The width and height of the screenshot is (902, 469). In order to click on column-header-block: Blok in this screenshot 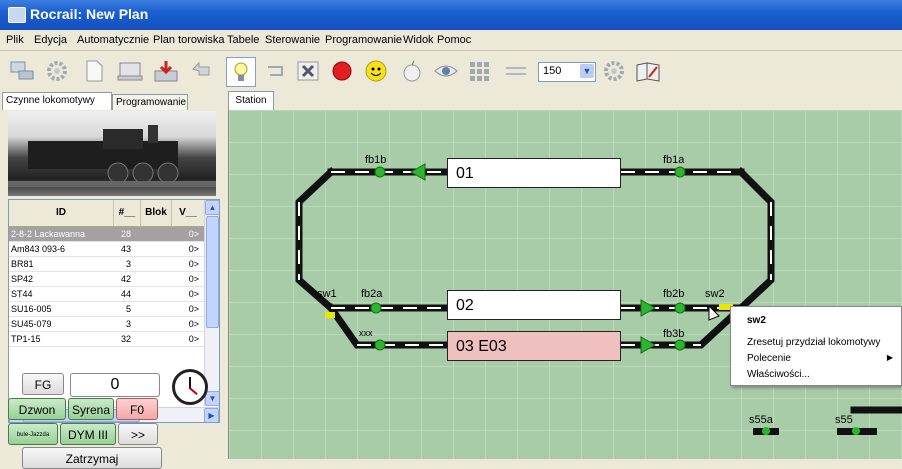, I will do `click(156, 213)`.